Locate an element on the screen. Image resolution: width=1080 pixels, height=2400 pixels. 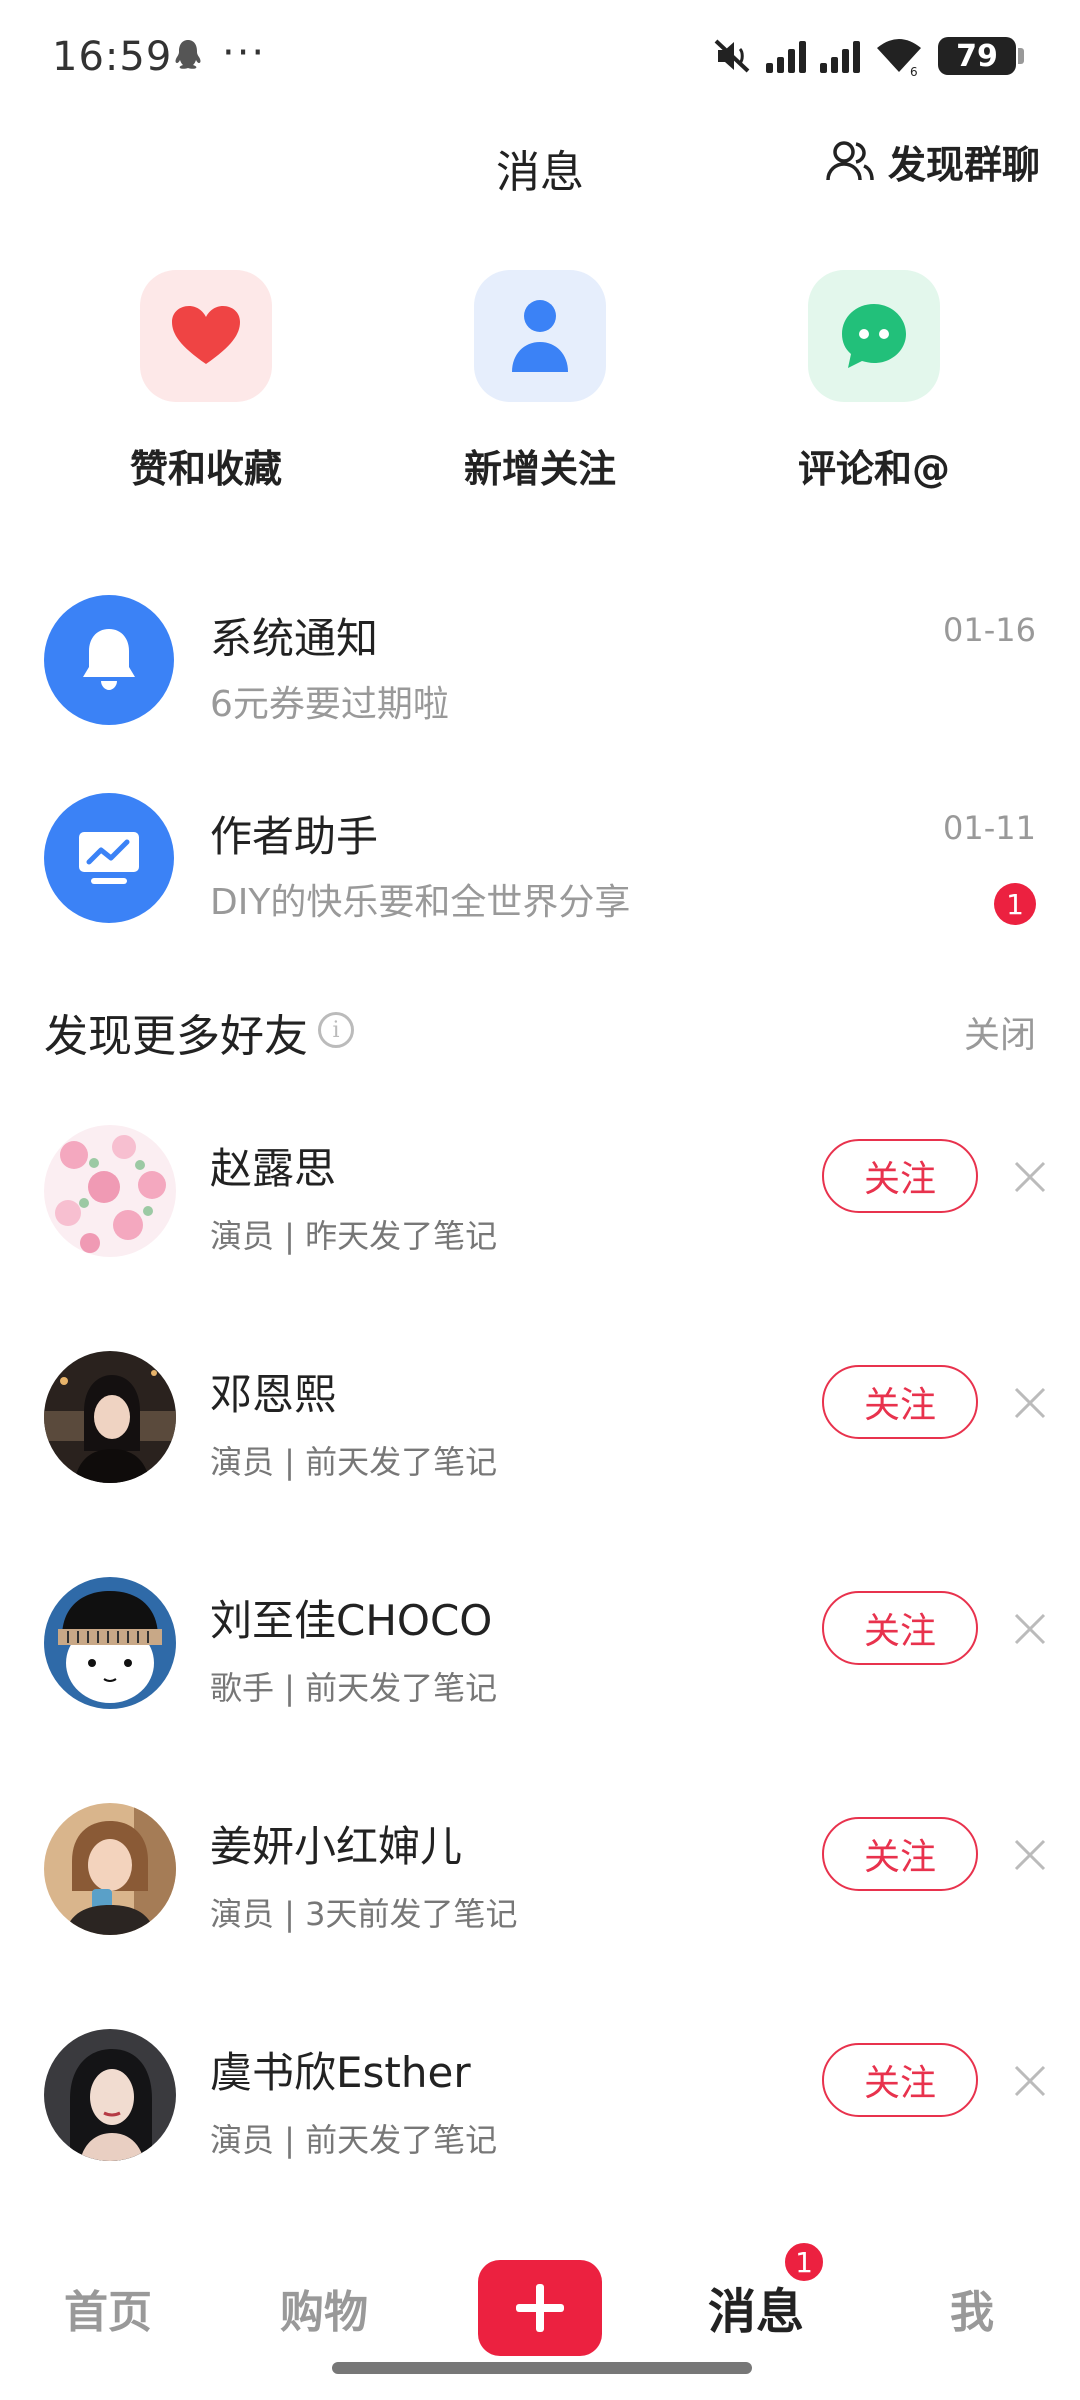
friend-description: 演员 | 昨天发了笔记 is located at coordinates (354, 1236).